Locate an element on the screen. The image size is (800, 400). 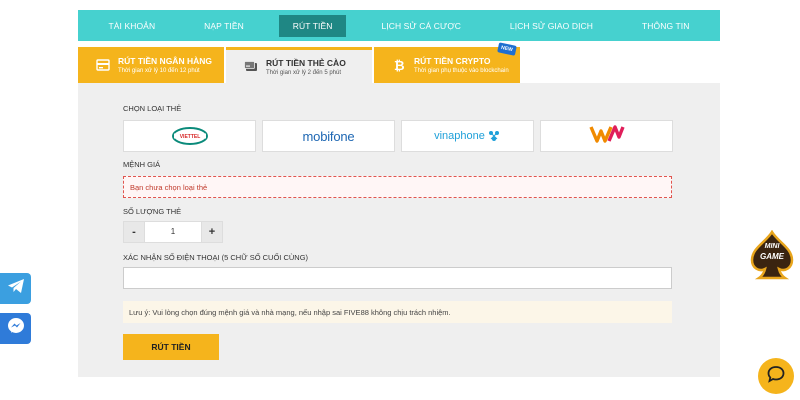
tab-subtitle: Thời gian xử lý 2 đến 5 phút is located at coordinates (303, 72).